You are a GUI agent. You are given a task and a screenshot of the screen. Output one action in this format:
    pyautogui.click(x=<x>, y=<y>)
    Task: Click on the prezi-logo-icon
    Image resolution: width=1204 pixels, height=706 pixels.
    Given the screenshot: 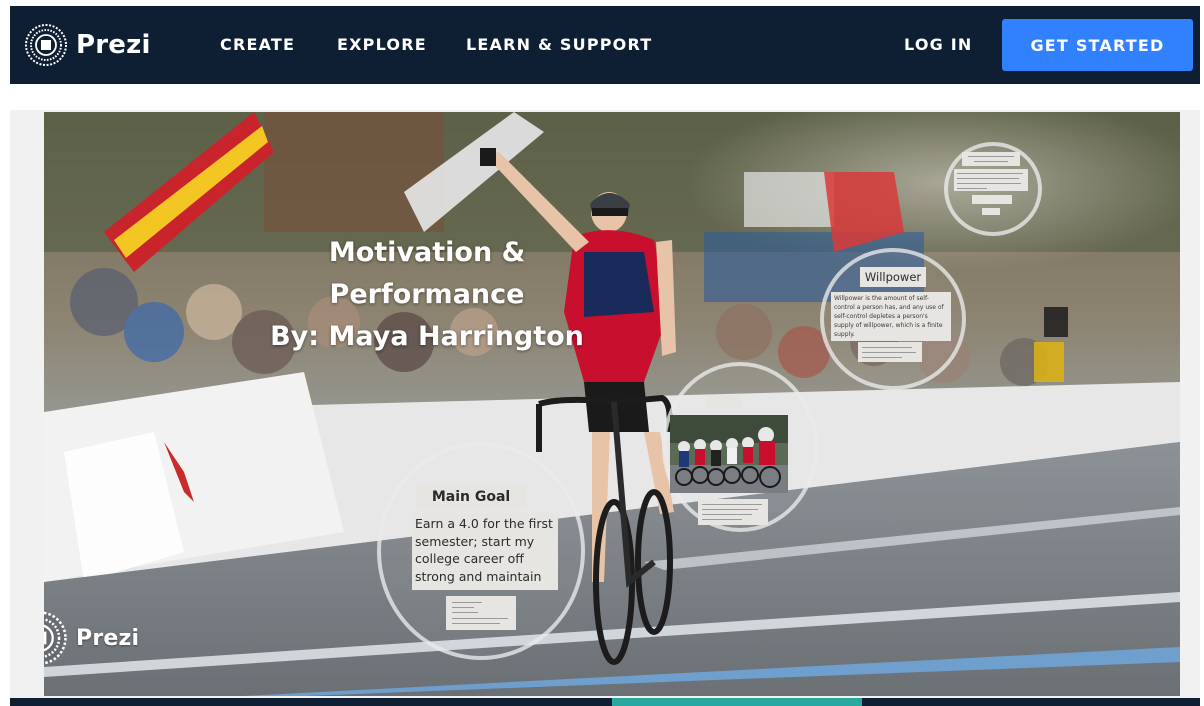 What is the action you would take?
    pyautogui.click(x=46, y=45)
    